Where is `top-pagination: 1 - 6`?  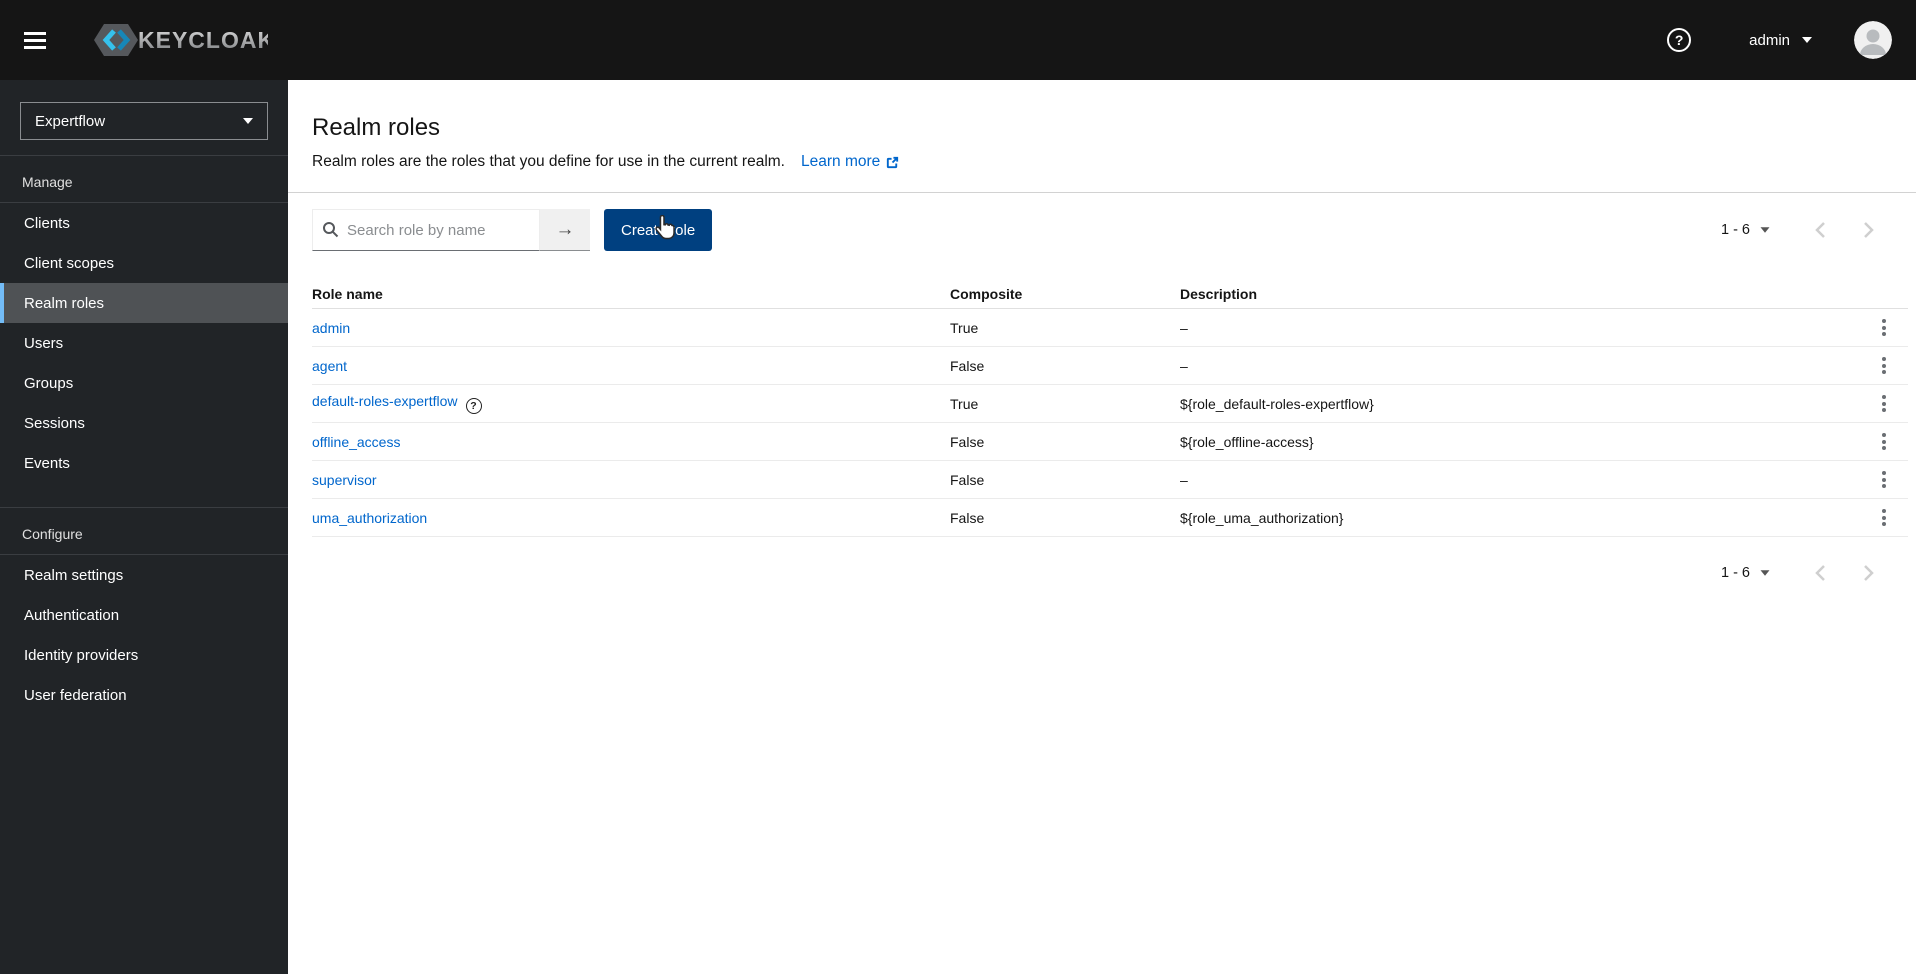 top-pagination: 1 - 6 is located at coordinates (1806, 230).